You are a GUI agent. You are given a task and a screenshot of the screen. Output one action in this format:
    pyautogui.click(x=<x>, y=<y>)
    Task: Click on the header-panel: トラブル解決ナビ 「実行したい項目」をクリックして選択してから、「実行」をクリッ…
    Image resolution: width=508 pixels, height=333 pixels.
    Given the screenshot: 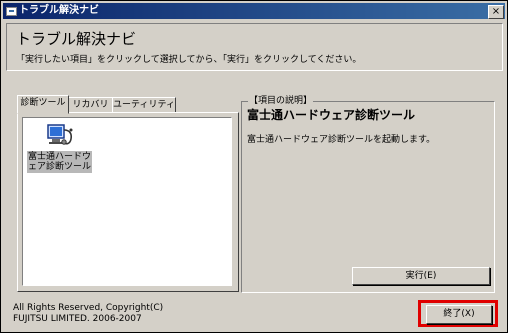 What is the action you would take?
    pyautogui.click(x=254, y=47)
    